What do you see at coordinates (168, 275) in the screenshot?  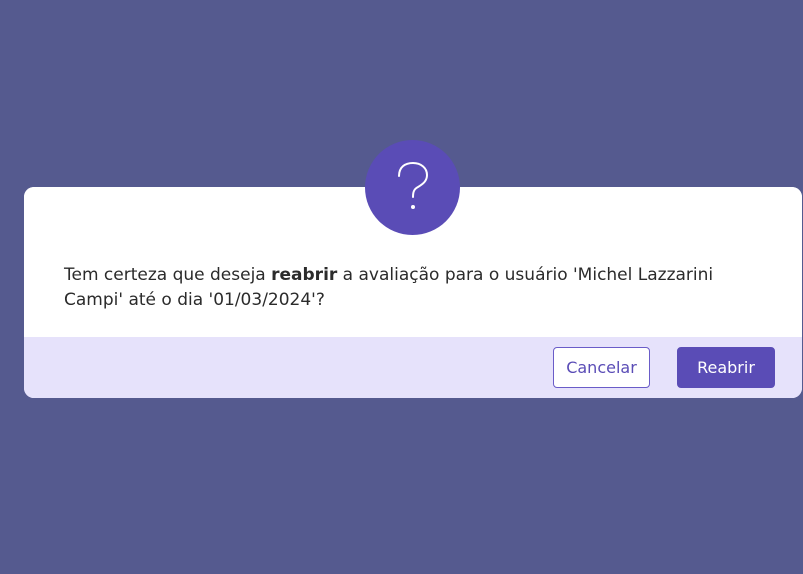 I see `dialog-message-pre: Tem certeza que deseja` at bounding box center [168, 275].